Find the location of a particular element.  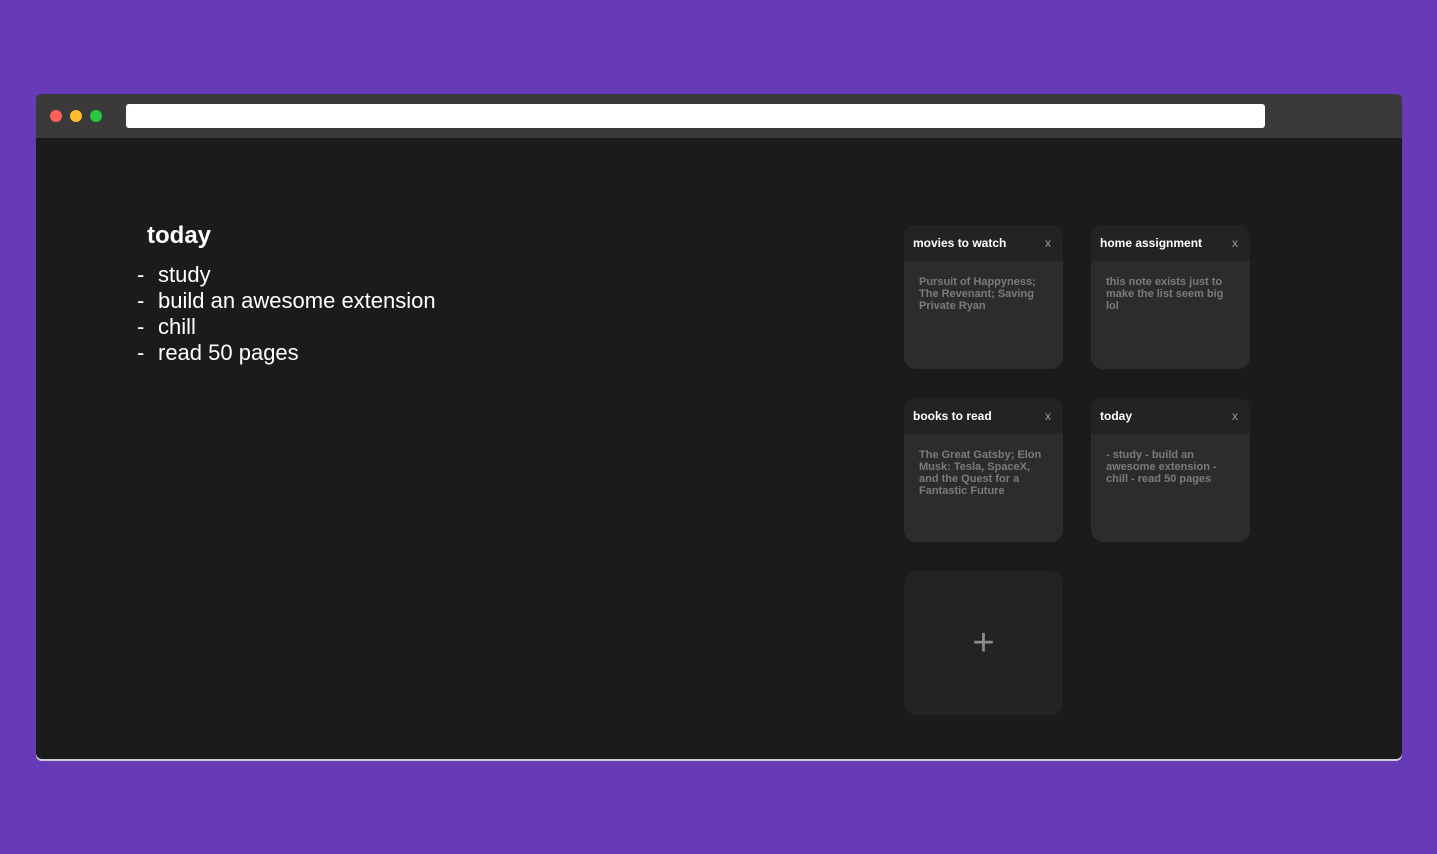

editor-title: today is located at coordinates (291, 236).